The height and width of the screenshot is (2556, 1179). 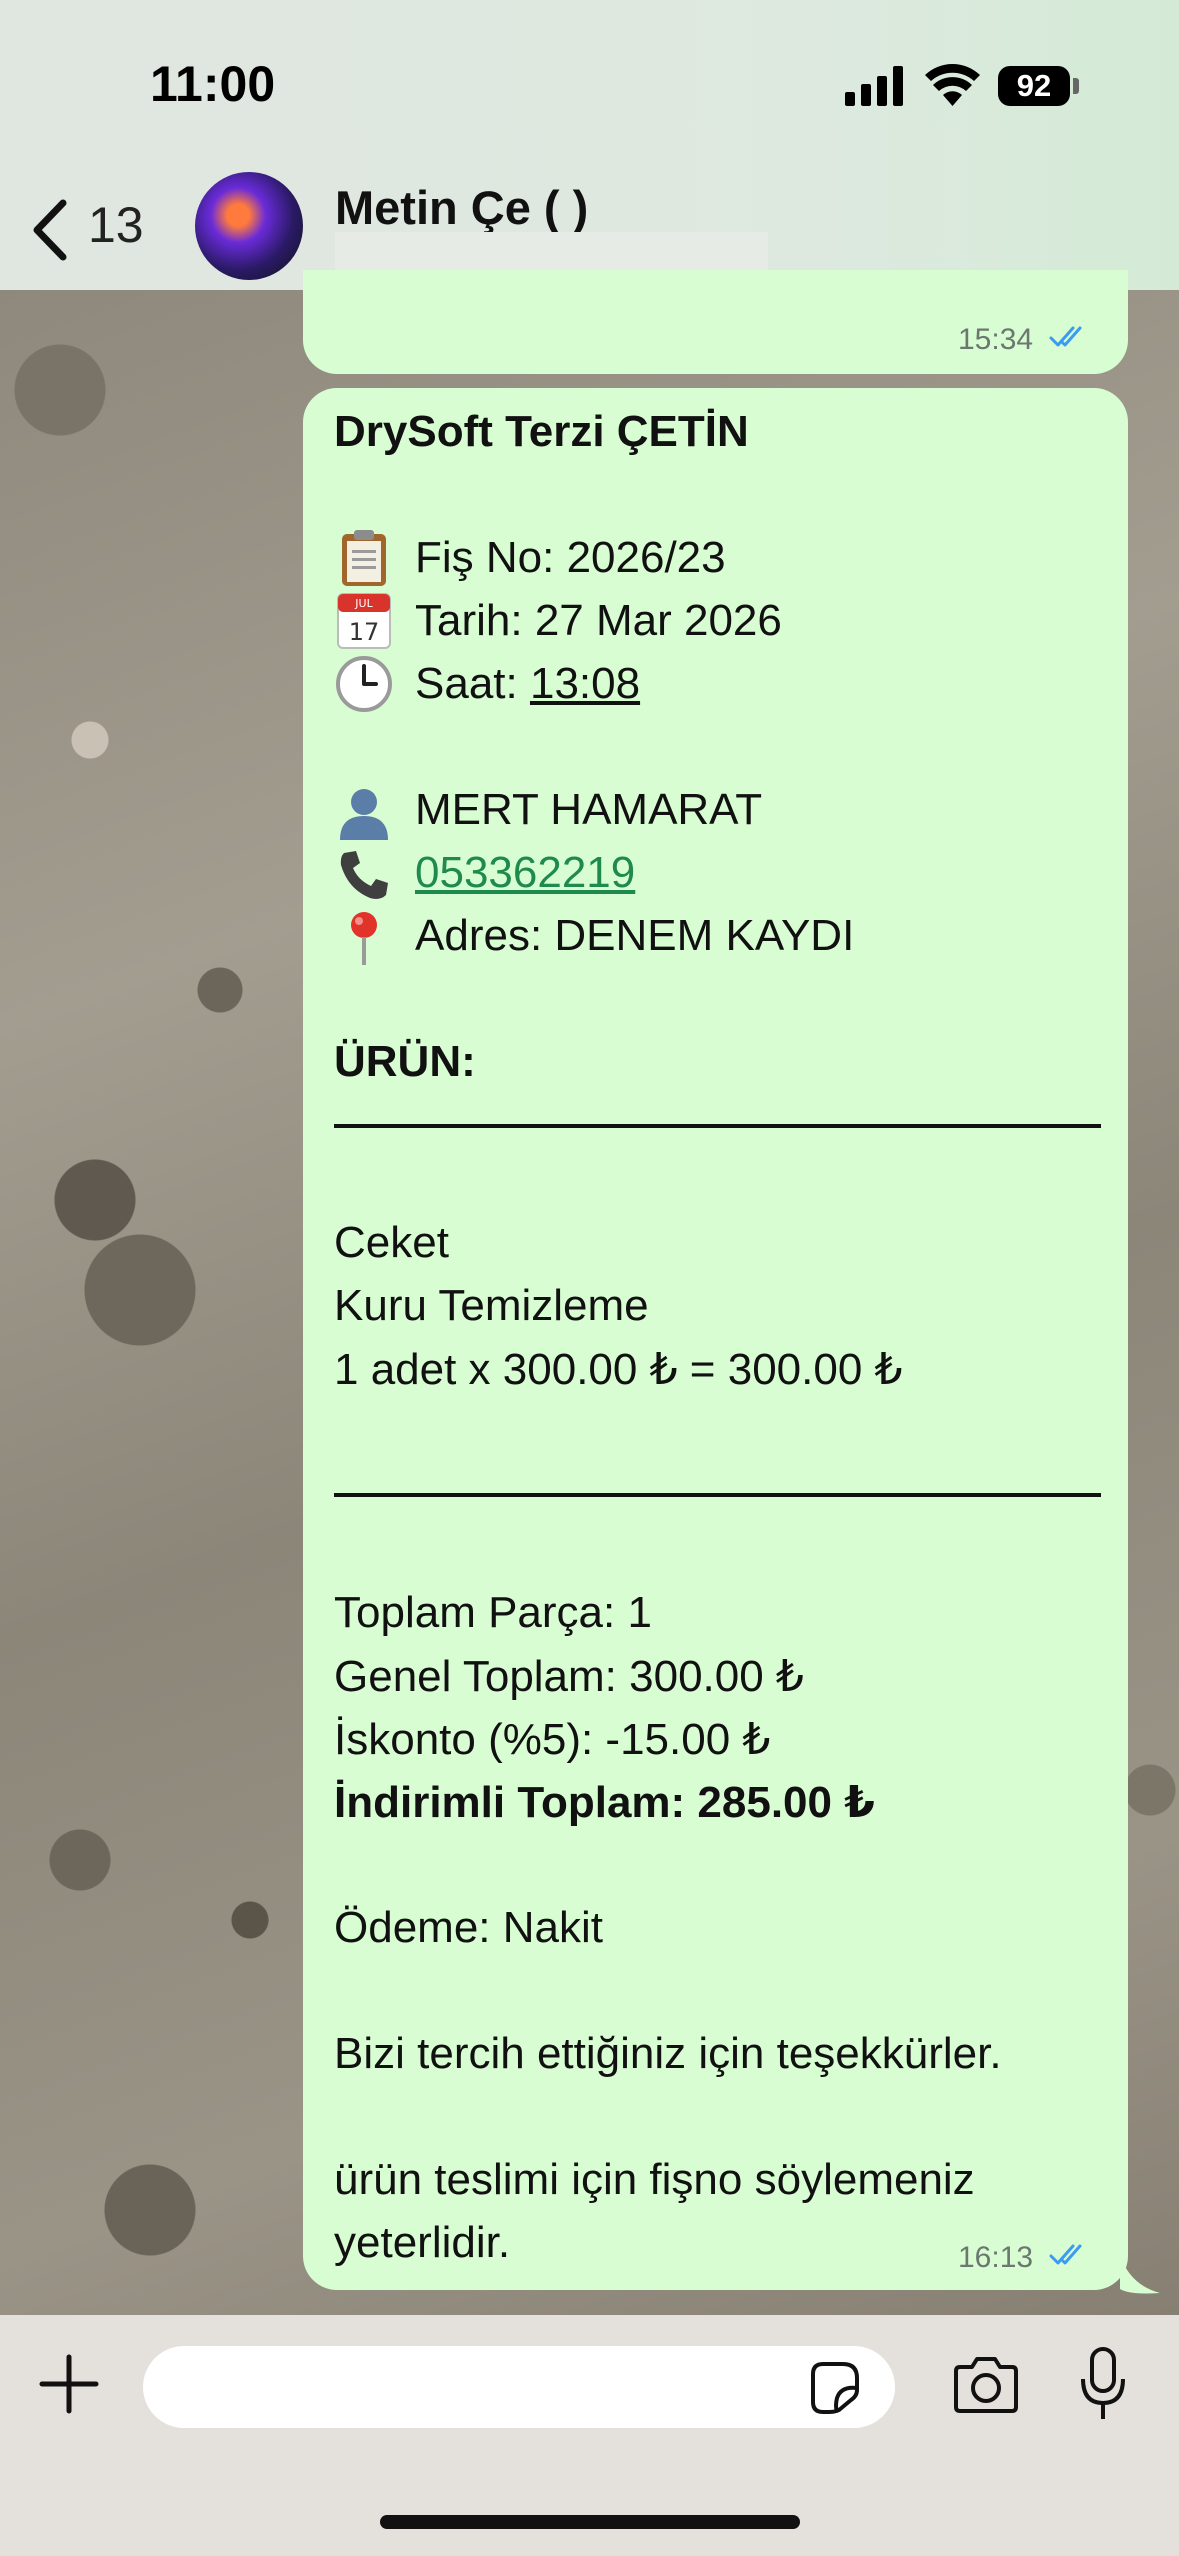 I want to click on receipt-title: DrySoft Terzi ÇETİN, so click(x=541, y=431).